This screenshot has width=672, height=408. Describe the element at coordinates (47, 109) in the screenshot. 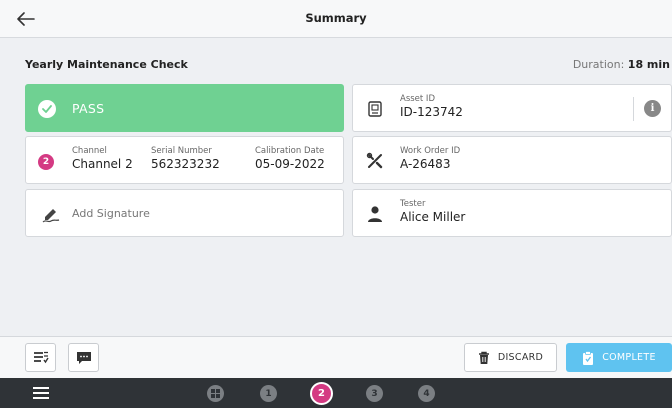

I see `check-circle-icon` at that location.